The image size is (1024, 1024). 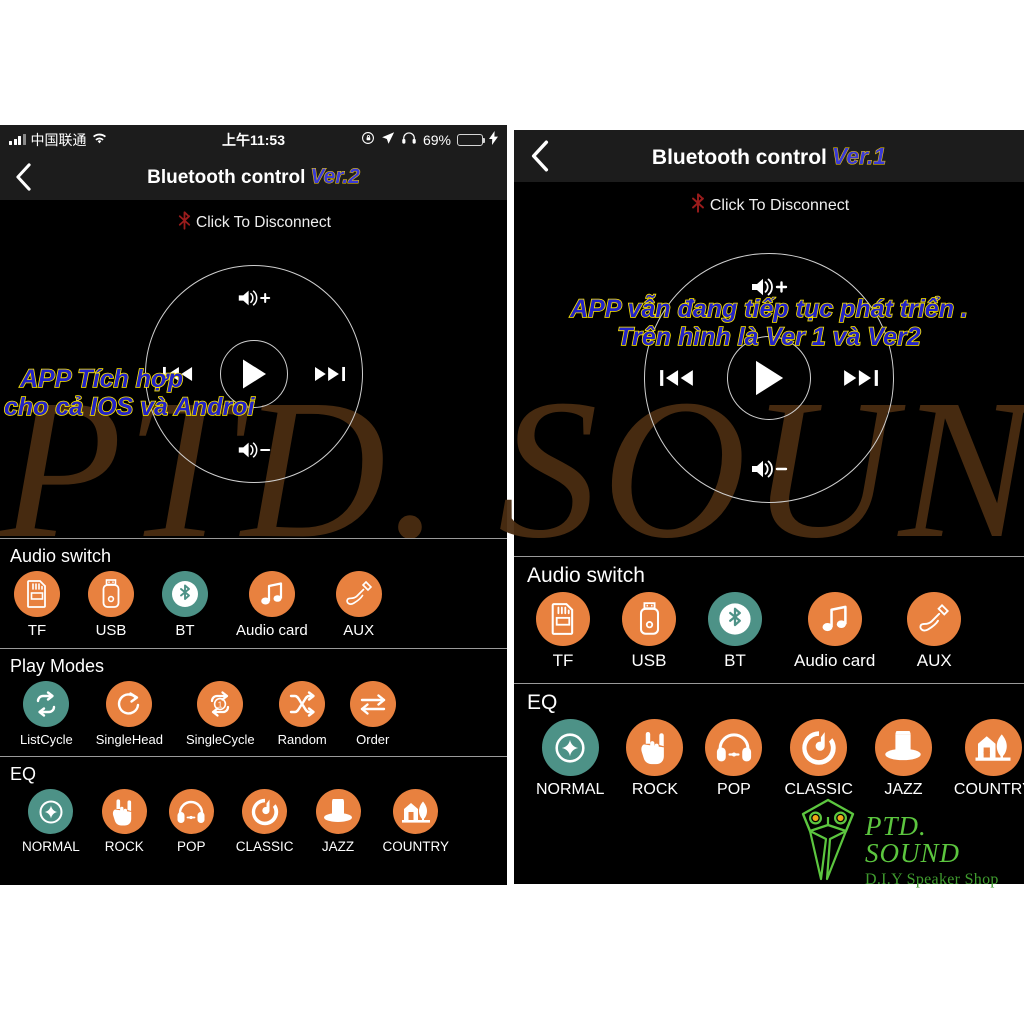 What do you see at coordinates (416, 811) in the screenshot?
I see `country-barn-icon` at bounding box center [416, 811].